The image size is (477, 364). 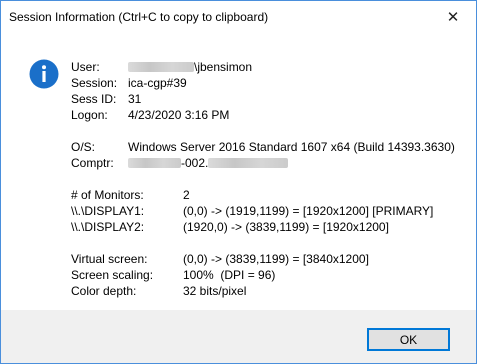 What do you see at coordinates (229, 275) in the screenshot?
I see `screen-scaling-value: 100% (DPI = 96)` at bounding box center [229, 275].